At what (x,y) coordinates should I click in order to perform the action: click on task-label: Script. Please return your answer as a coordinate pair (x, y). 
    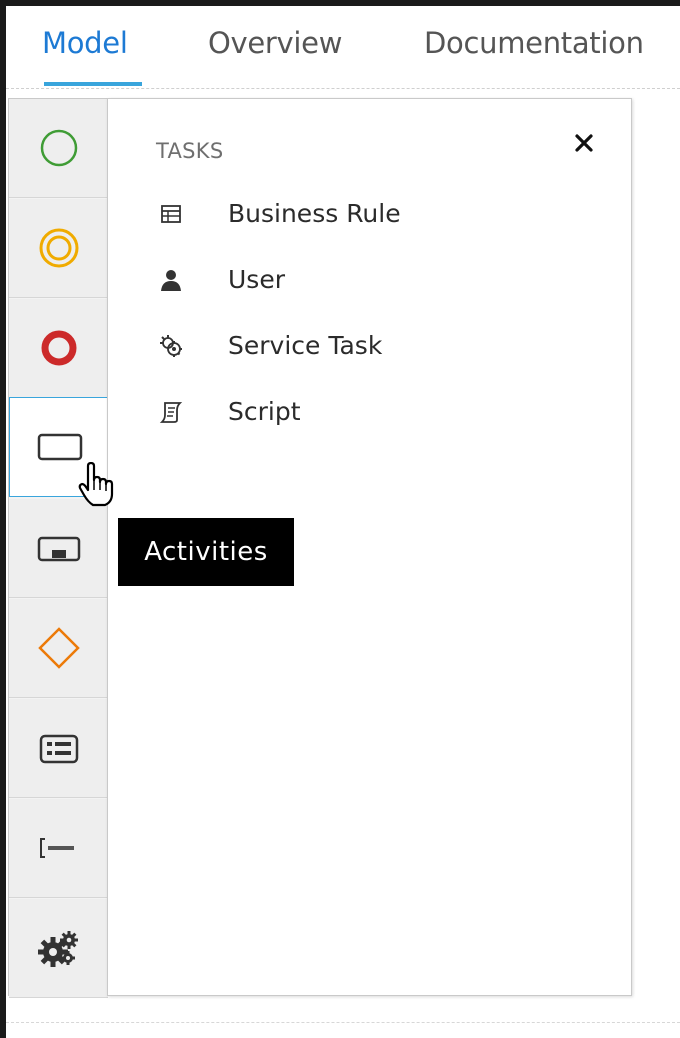
    Looking at the image, I should click on (264, 411).